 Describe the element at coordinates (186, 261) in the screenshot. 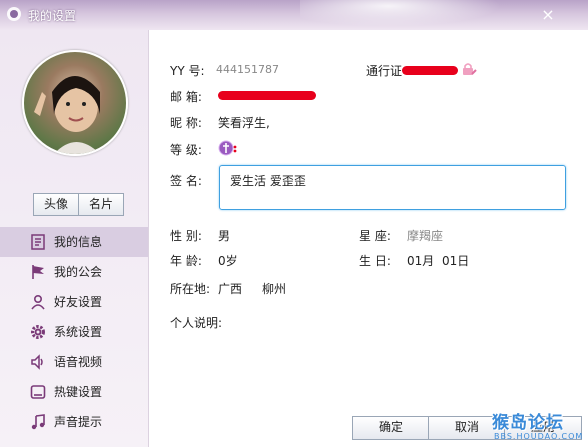

I see `age-label: 年 龄:` at that location.